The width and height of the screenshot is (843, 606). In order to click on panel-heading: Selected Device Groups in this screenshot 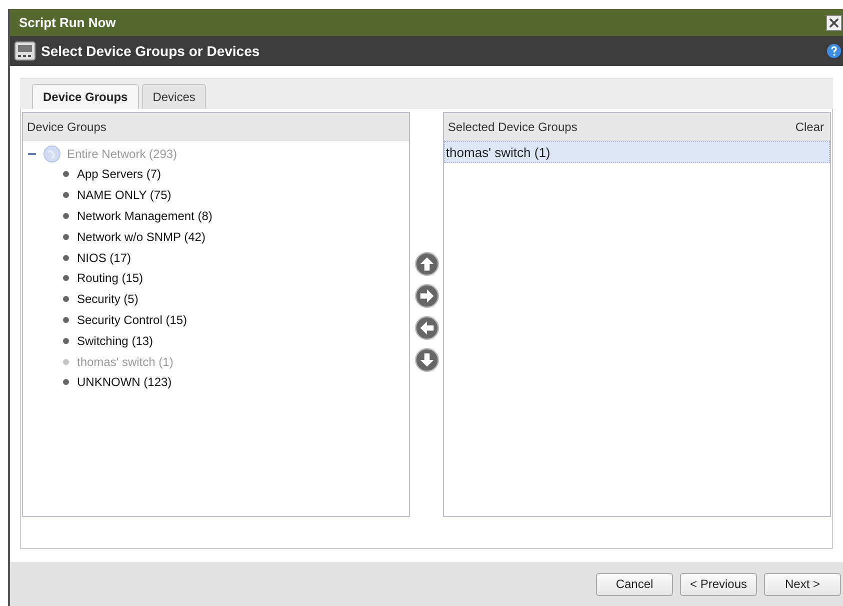, I will do `click(513, 127)`.